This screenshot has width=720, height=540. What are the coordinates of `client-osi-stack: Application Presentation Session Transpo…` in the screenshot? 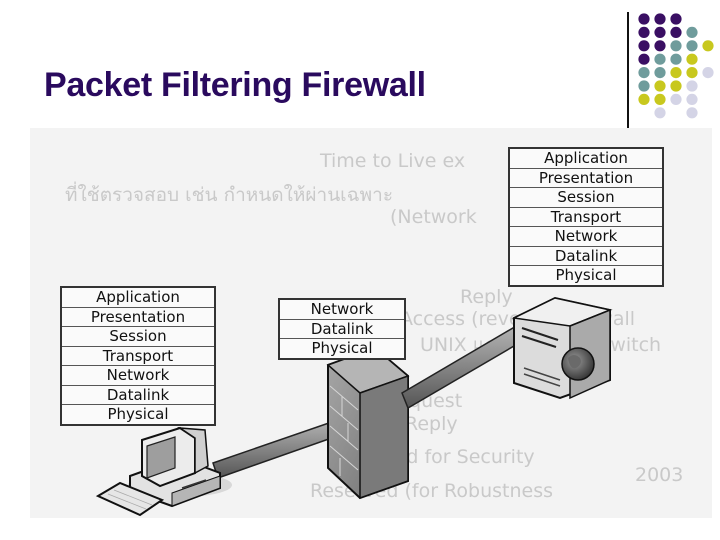 It's located at (138, 356).